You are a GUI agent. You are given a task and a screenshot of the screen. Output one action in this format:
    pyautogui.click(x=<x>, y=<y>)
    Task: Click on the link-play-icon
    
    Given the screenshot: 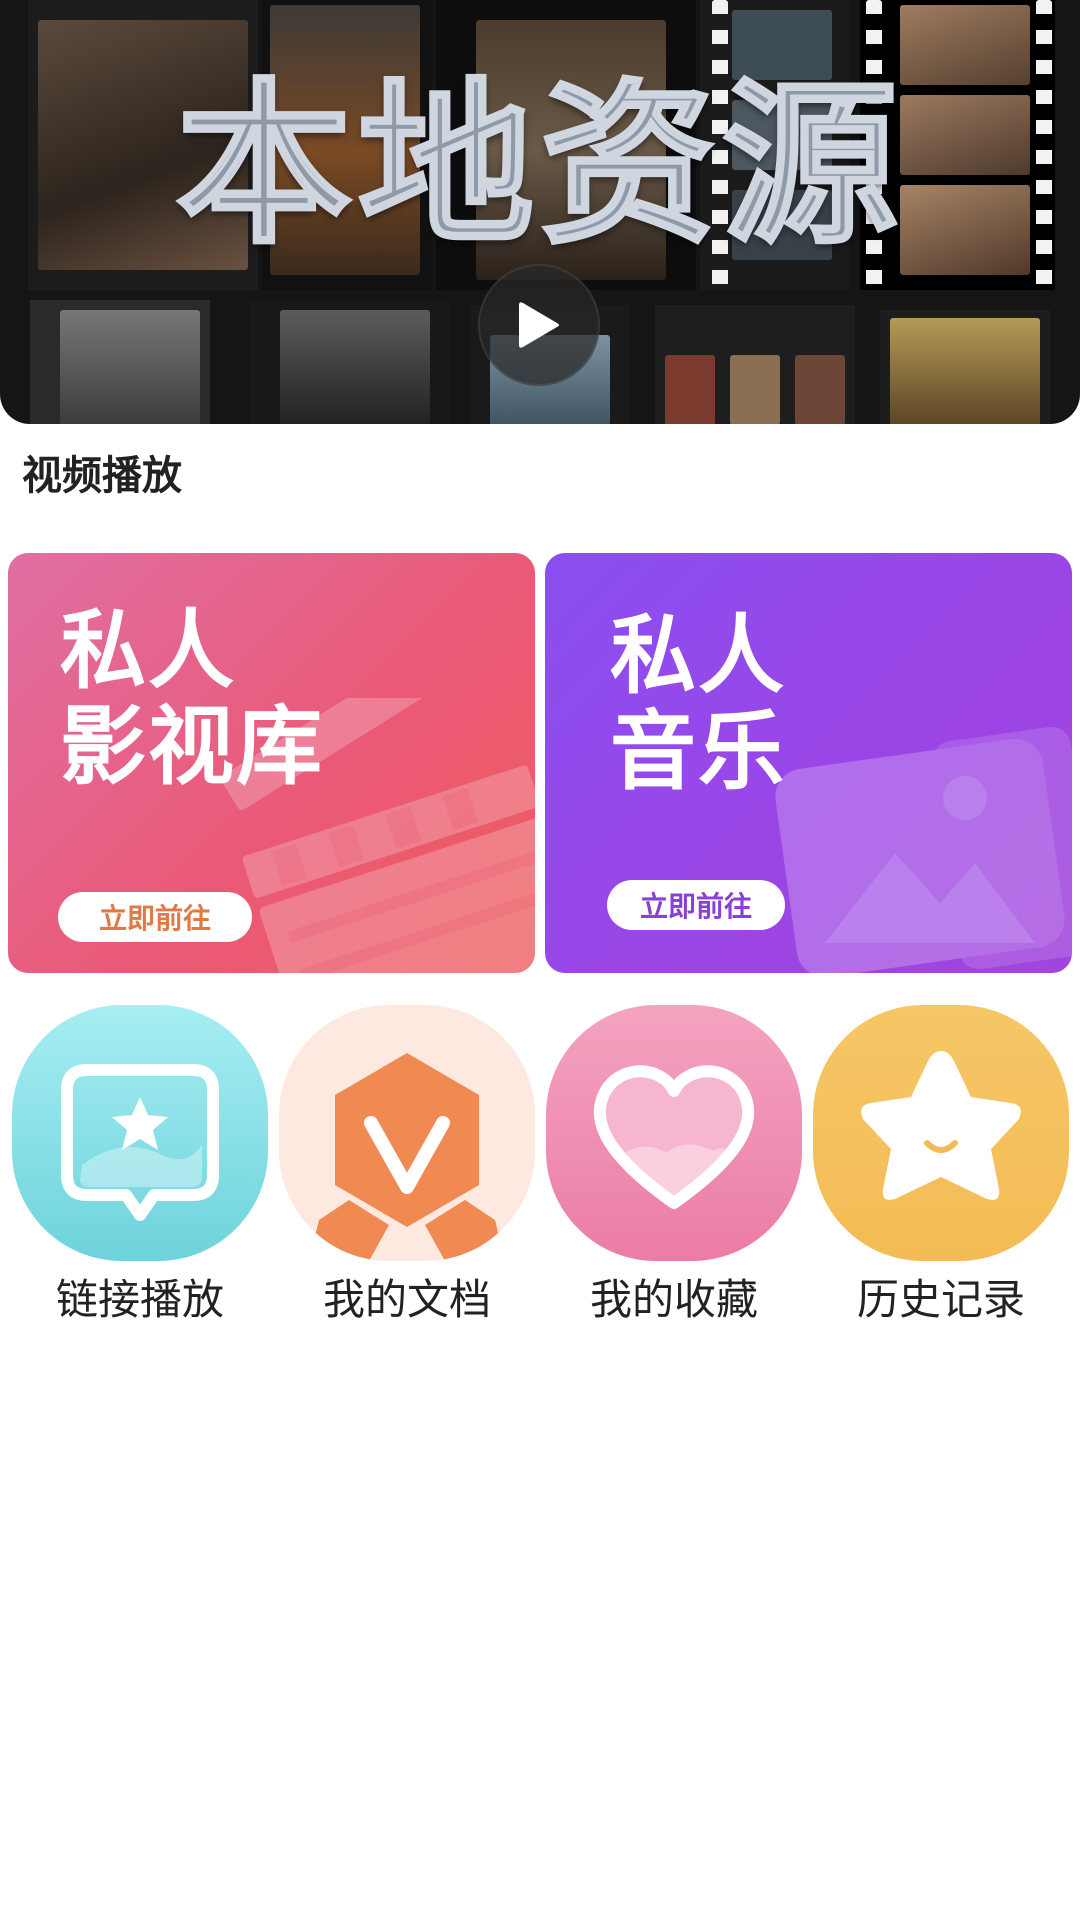 What is the action you would take?
    pyautogui.click(x=140, y=1142)
    